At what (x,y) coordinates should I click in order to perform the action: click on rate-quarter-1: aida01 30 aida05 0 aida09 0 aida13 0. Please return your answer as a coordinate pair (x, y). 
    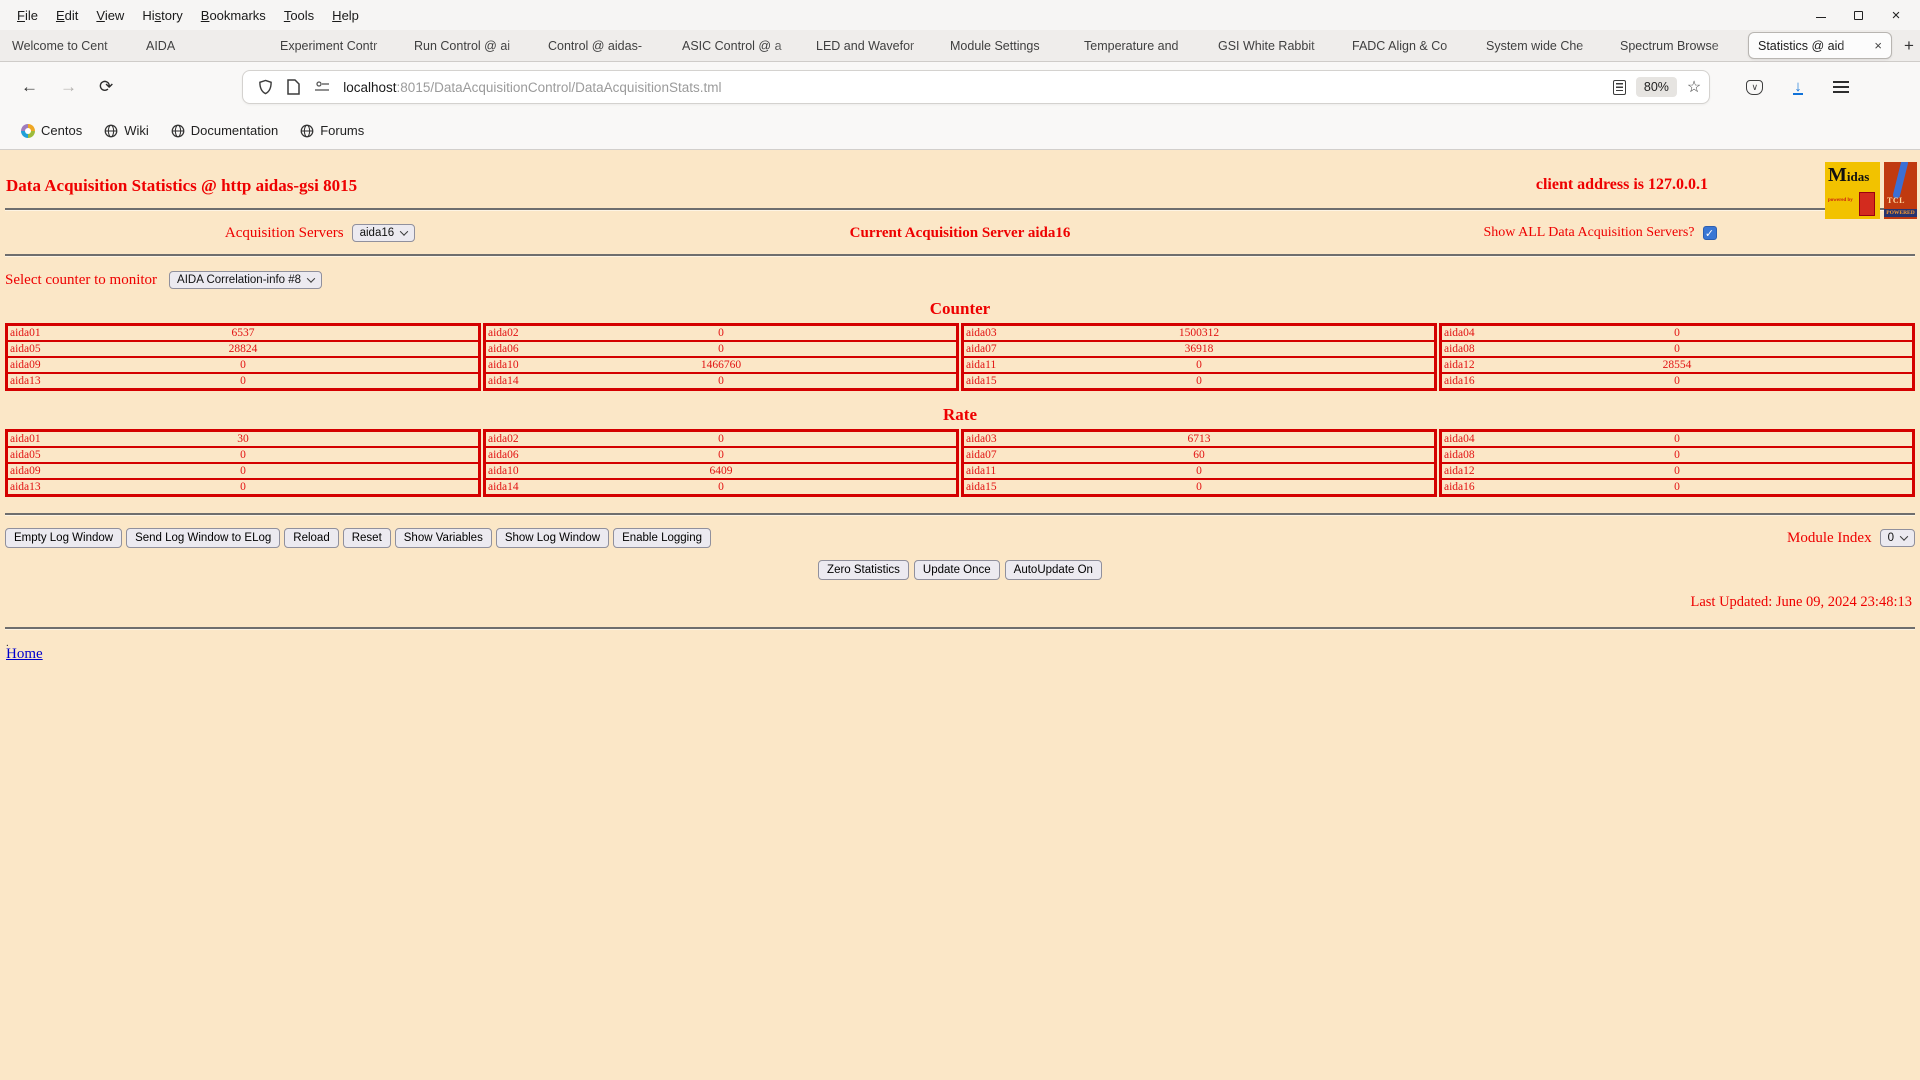
    Looking at the image, I should click on (243, 463).